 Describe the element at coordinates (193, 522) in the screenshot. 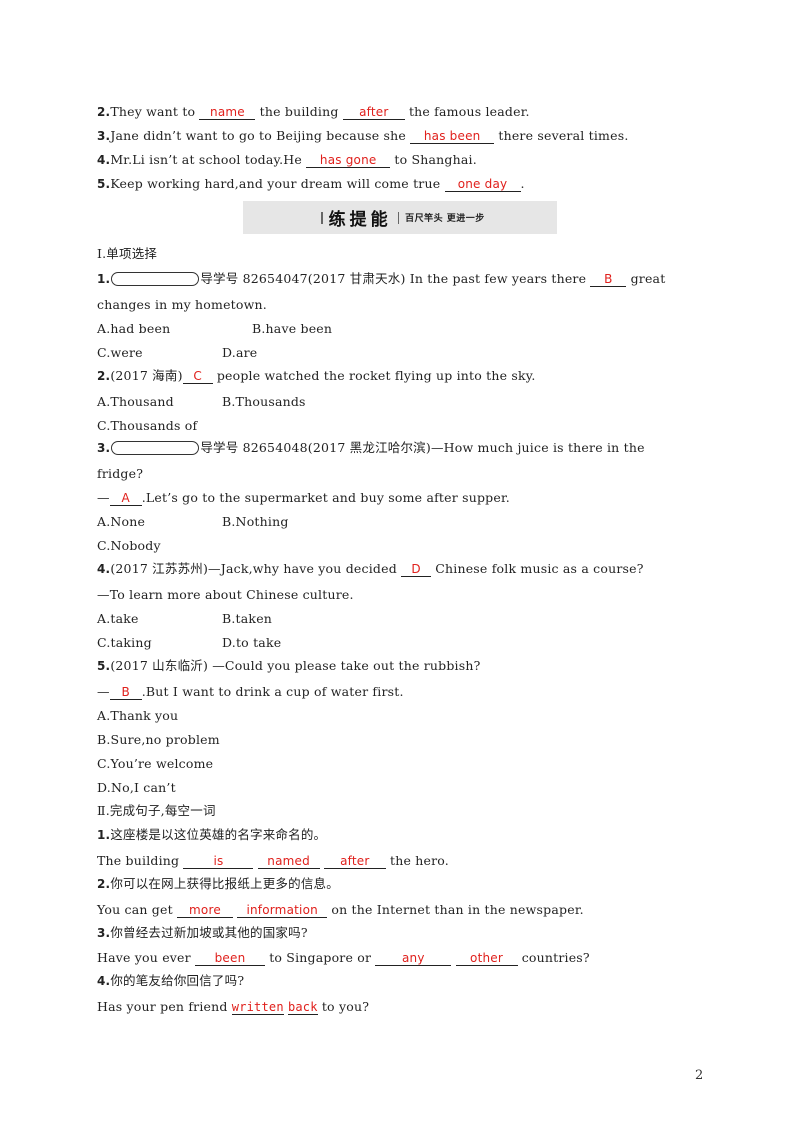

I see `options-row: A.None B.Nothing` at that location.